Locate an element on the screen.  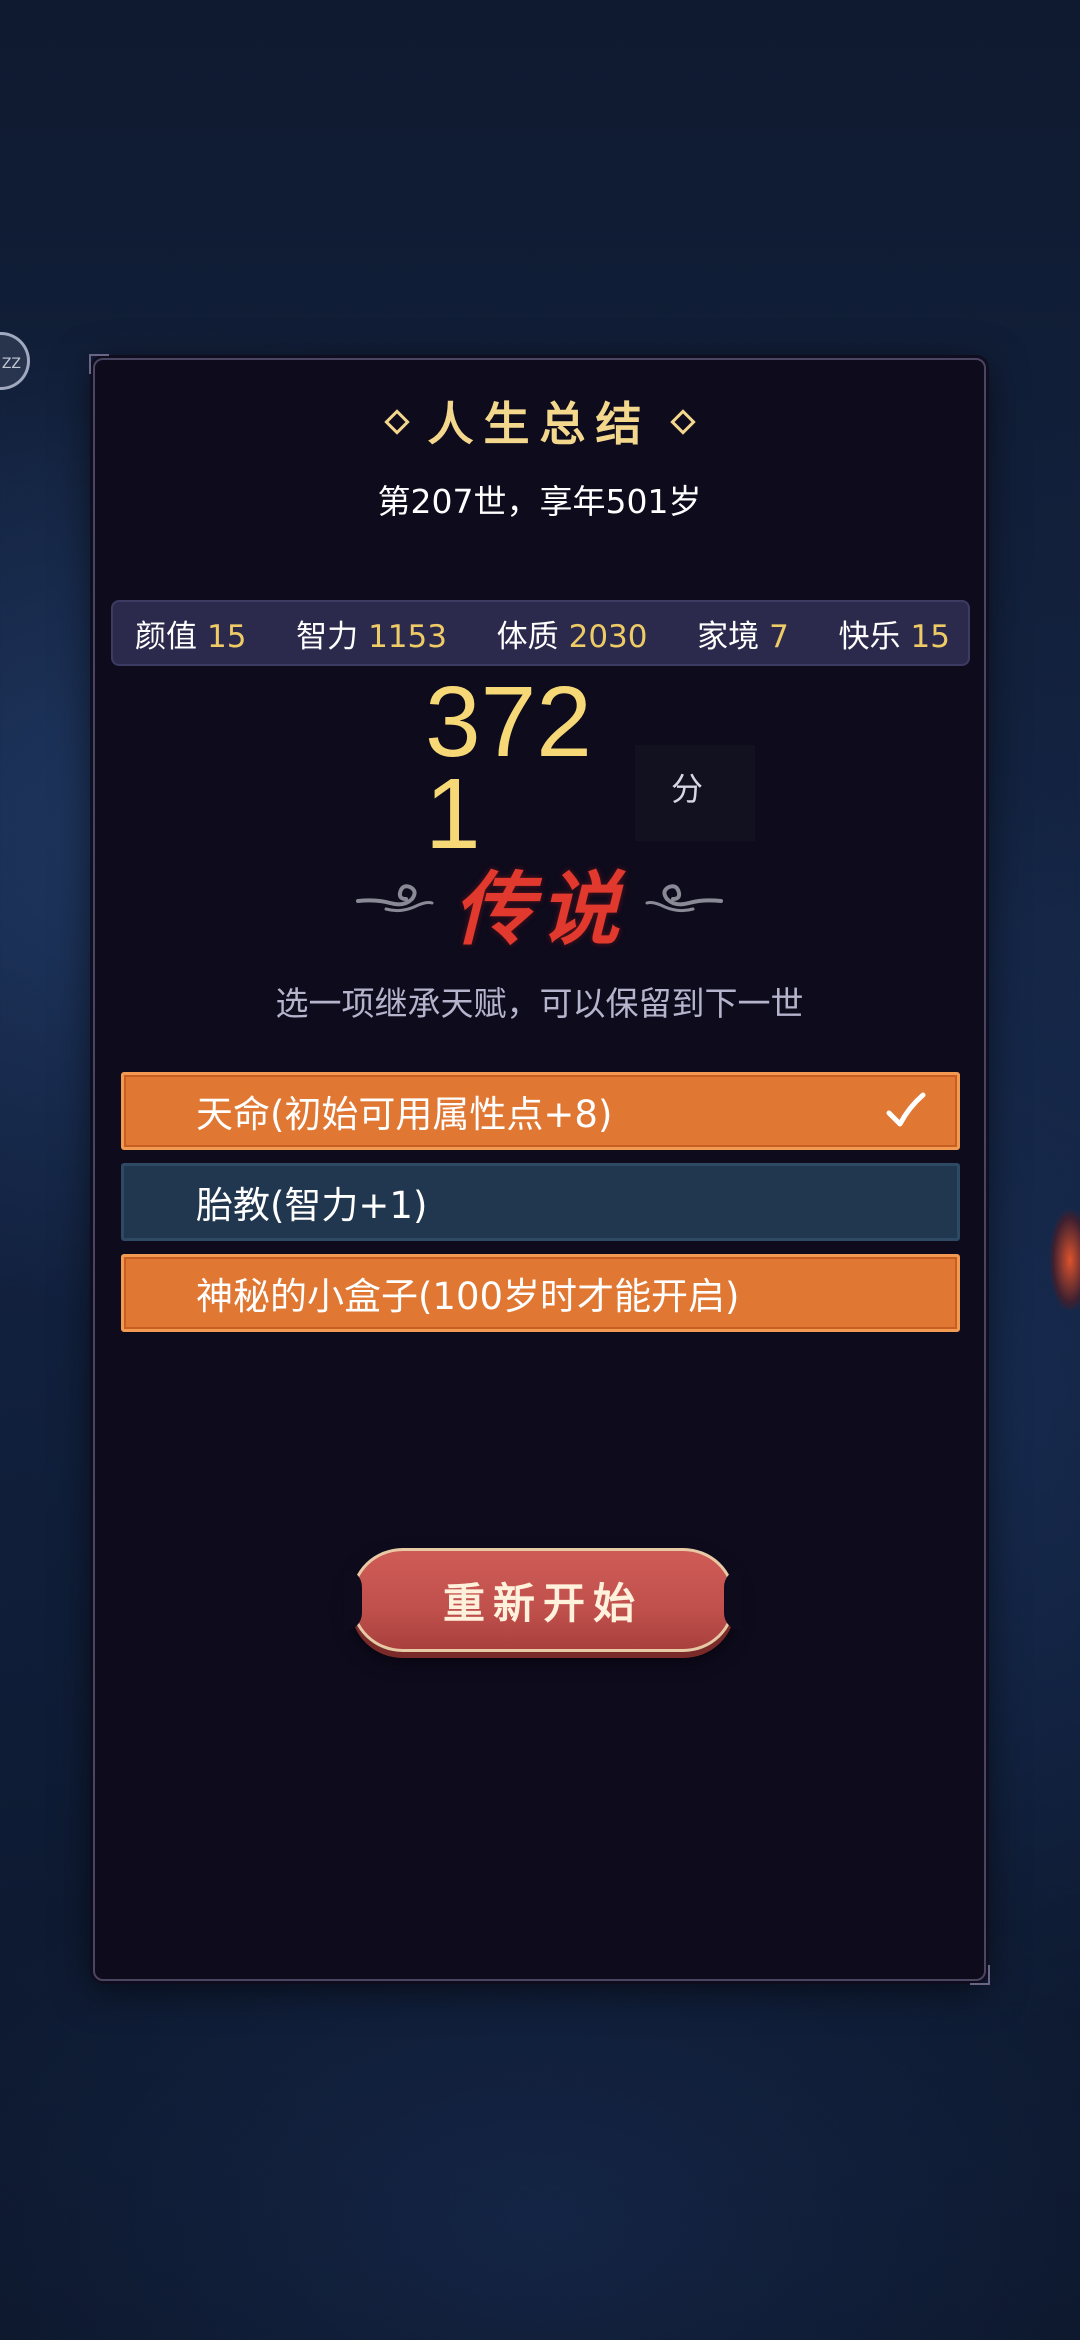
stat-happiness: 快乐 15 is located at coordinates (894, 636).